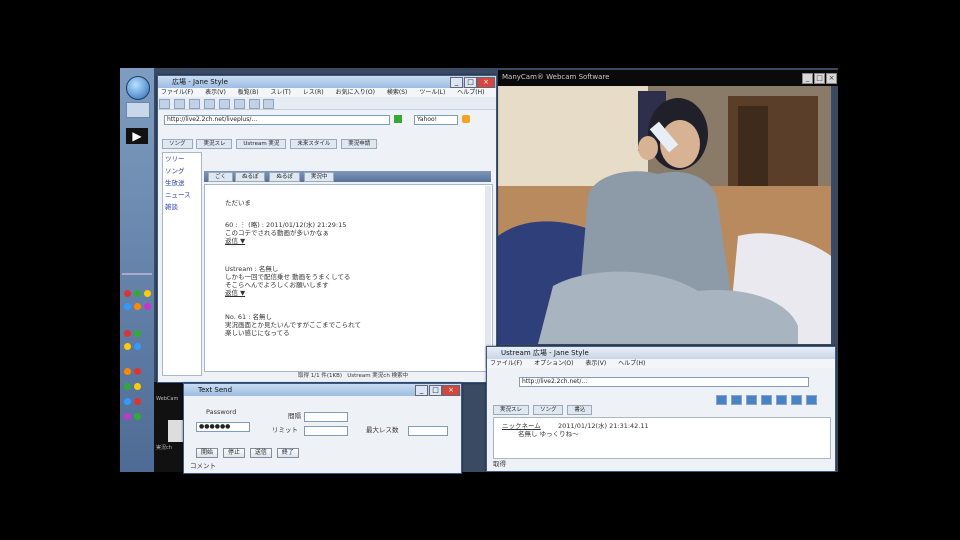 The image size is (960, 540). What do you see at coordinates (254, 104) in the screenshot?
I see `search-icon` at bounding box center [254, 104].